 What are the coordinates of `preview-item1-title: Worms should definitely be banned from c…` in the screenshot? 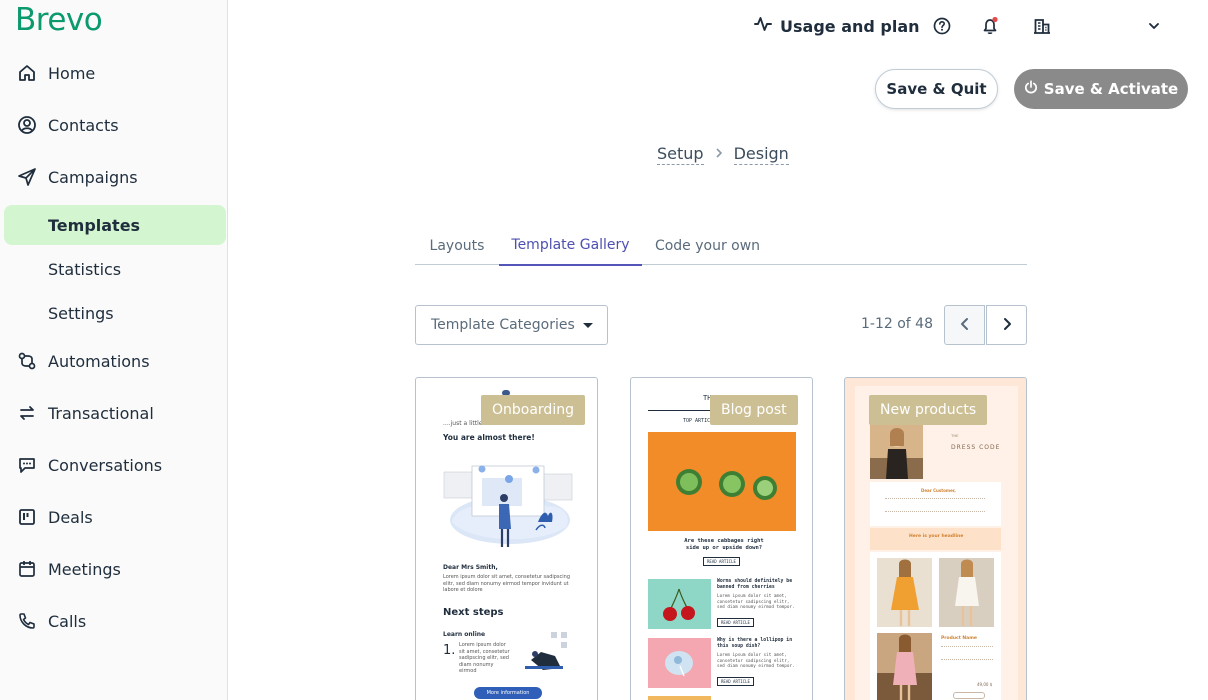 It's located at (755, 585).